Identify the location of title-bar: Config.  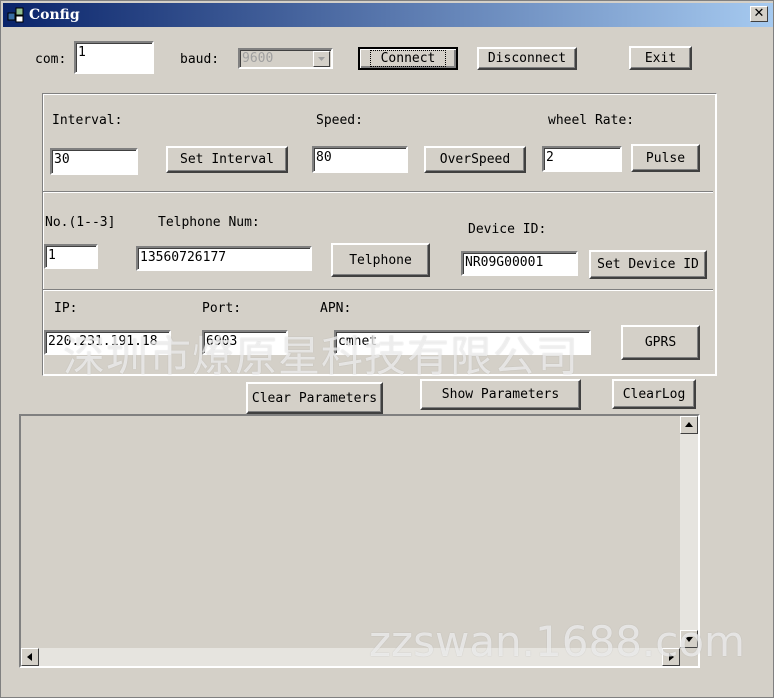
(388, 15).